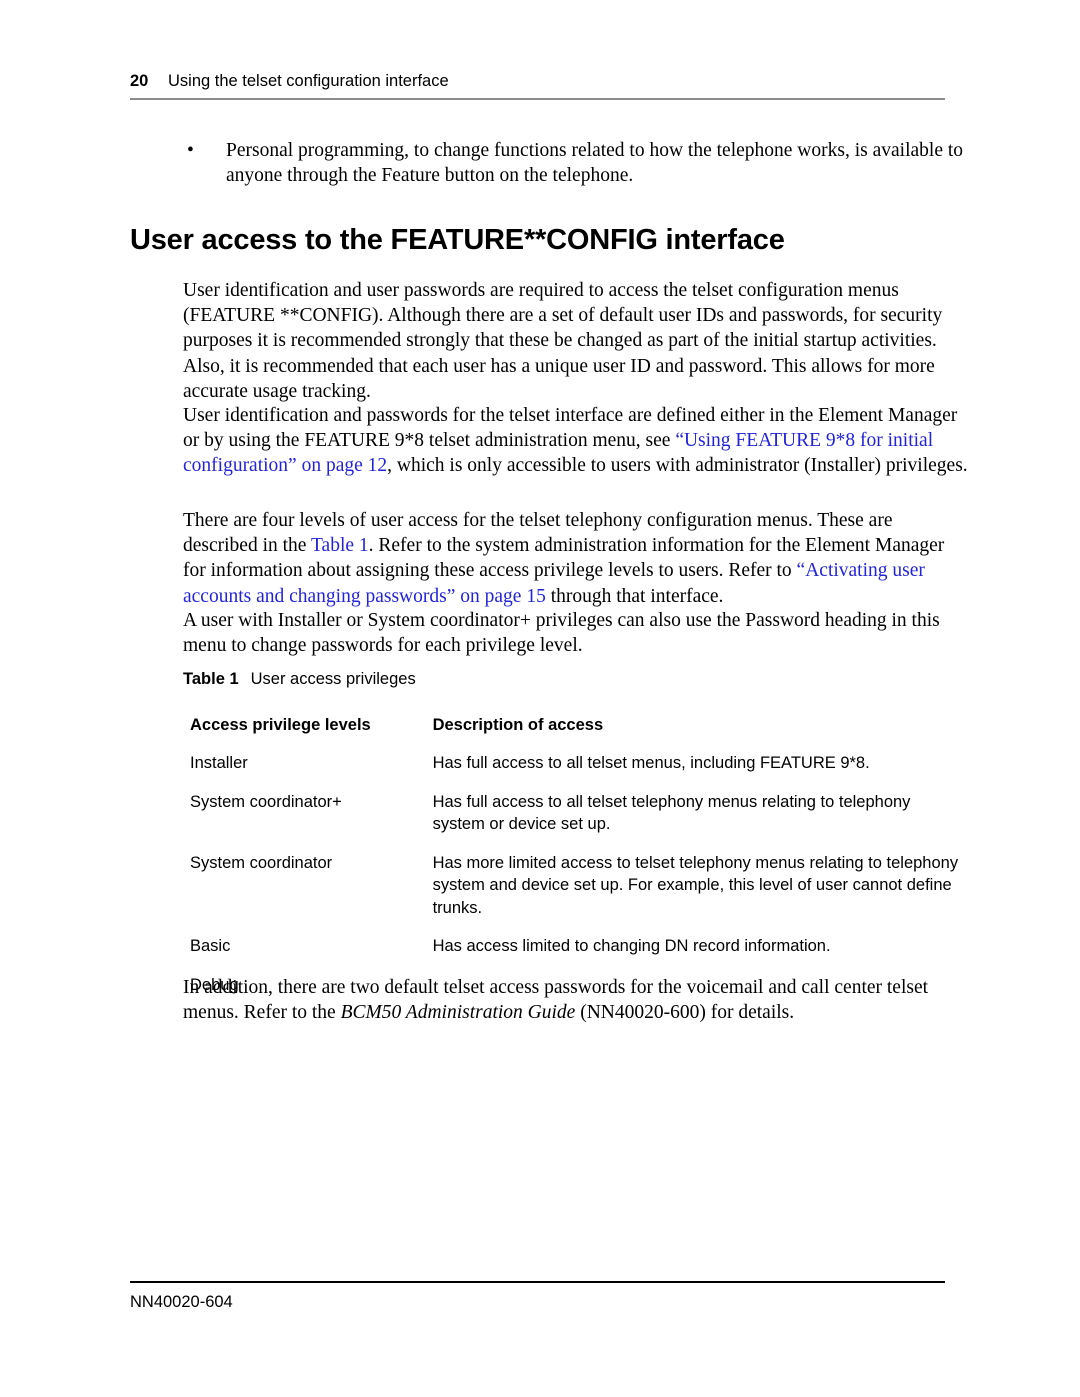 This screenshot has width=1080, height=1397. Describe the element at coordinates (634, 596) in the screenshot. I see `paragraph-text-after: through that interface.` at that location.